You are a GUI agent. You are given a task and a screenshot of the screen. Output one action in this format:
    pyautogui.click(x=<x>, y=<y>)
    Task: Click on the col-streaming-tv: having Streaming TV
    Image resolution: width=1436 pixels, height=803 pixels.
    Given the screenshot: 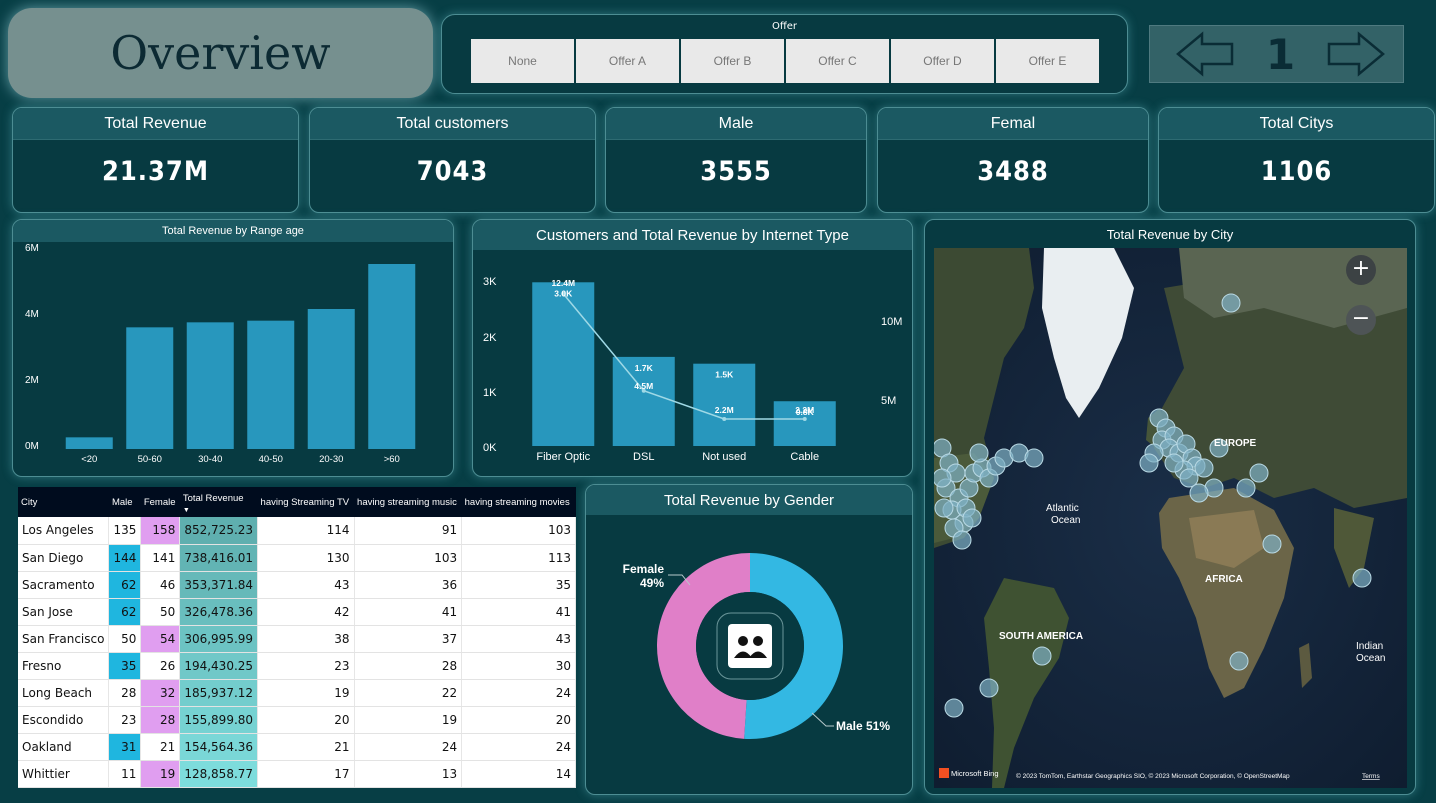 What is the action you would take?
    pyautogui.click(x=306, y=502)
    